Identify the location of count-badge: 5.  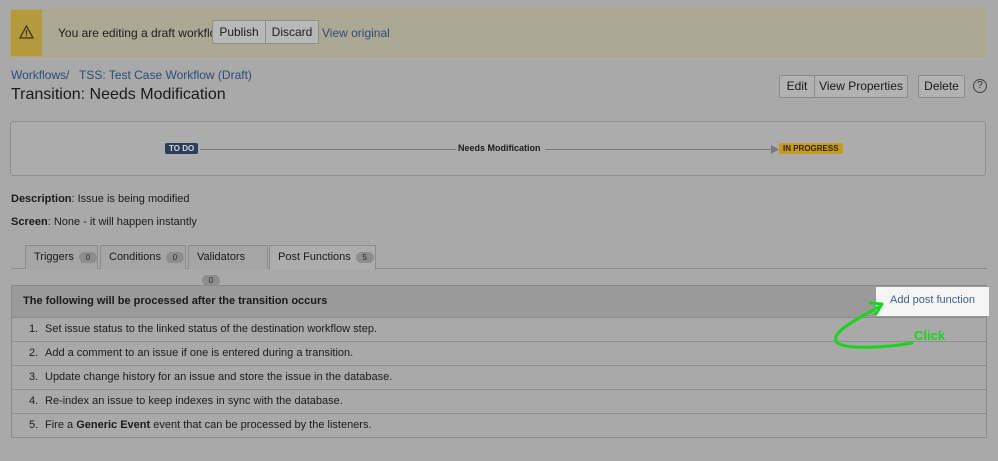
(364, 257).